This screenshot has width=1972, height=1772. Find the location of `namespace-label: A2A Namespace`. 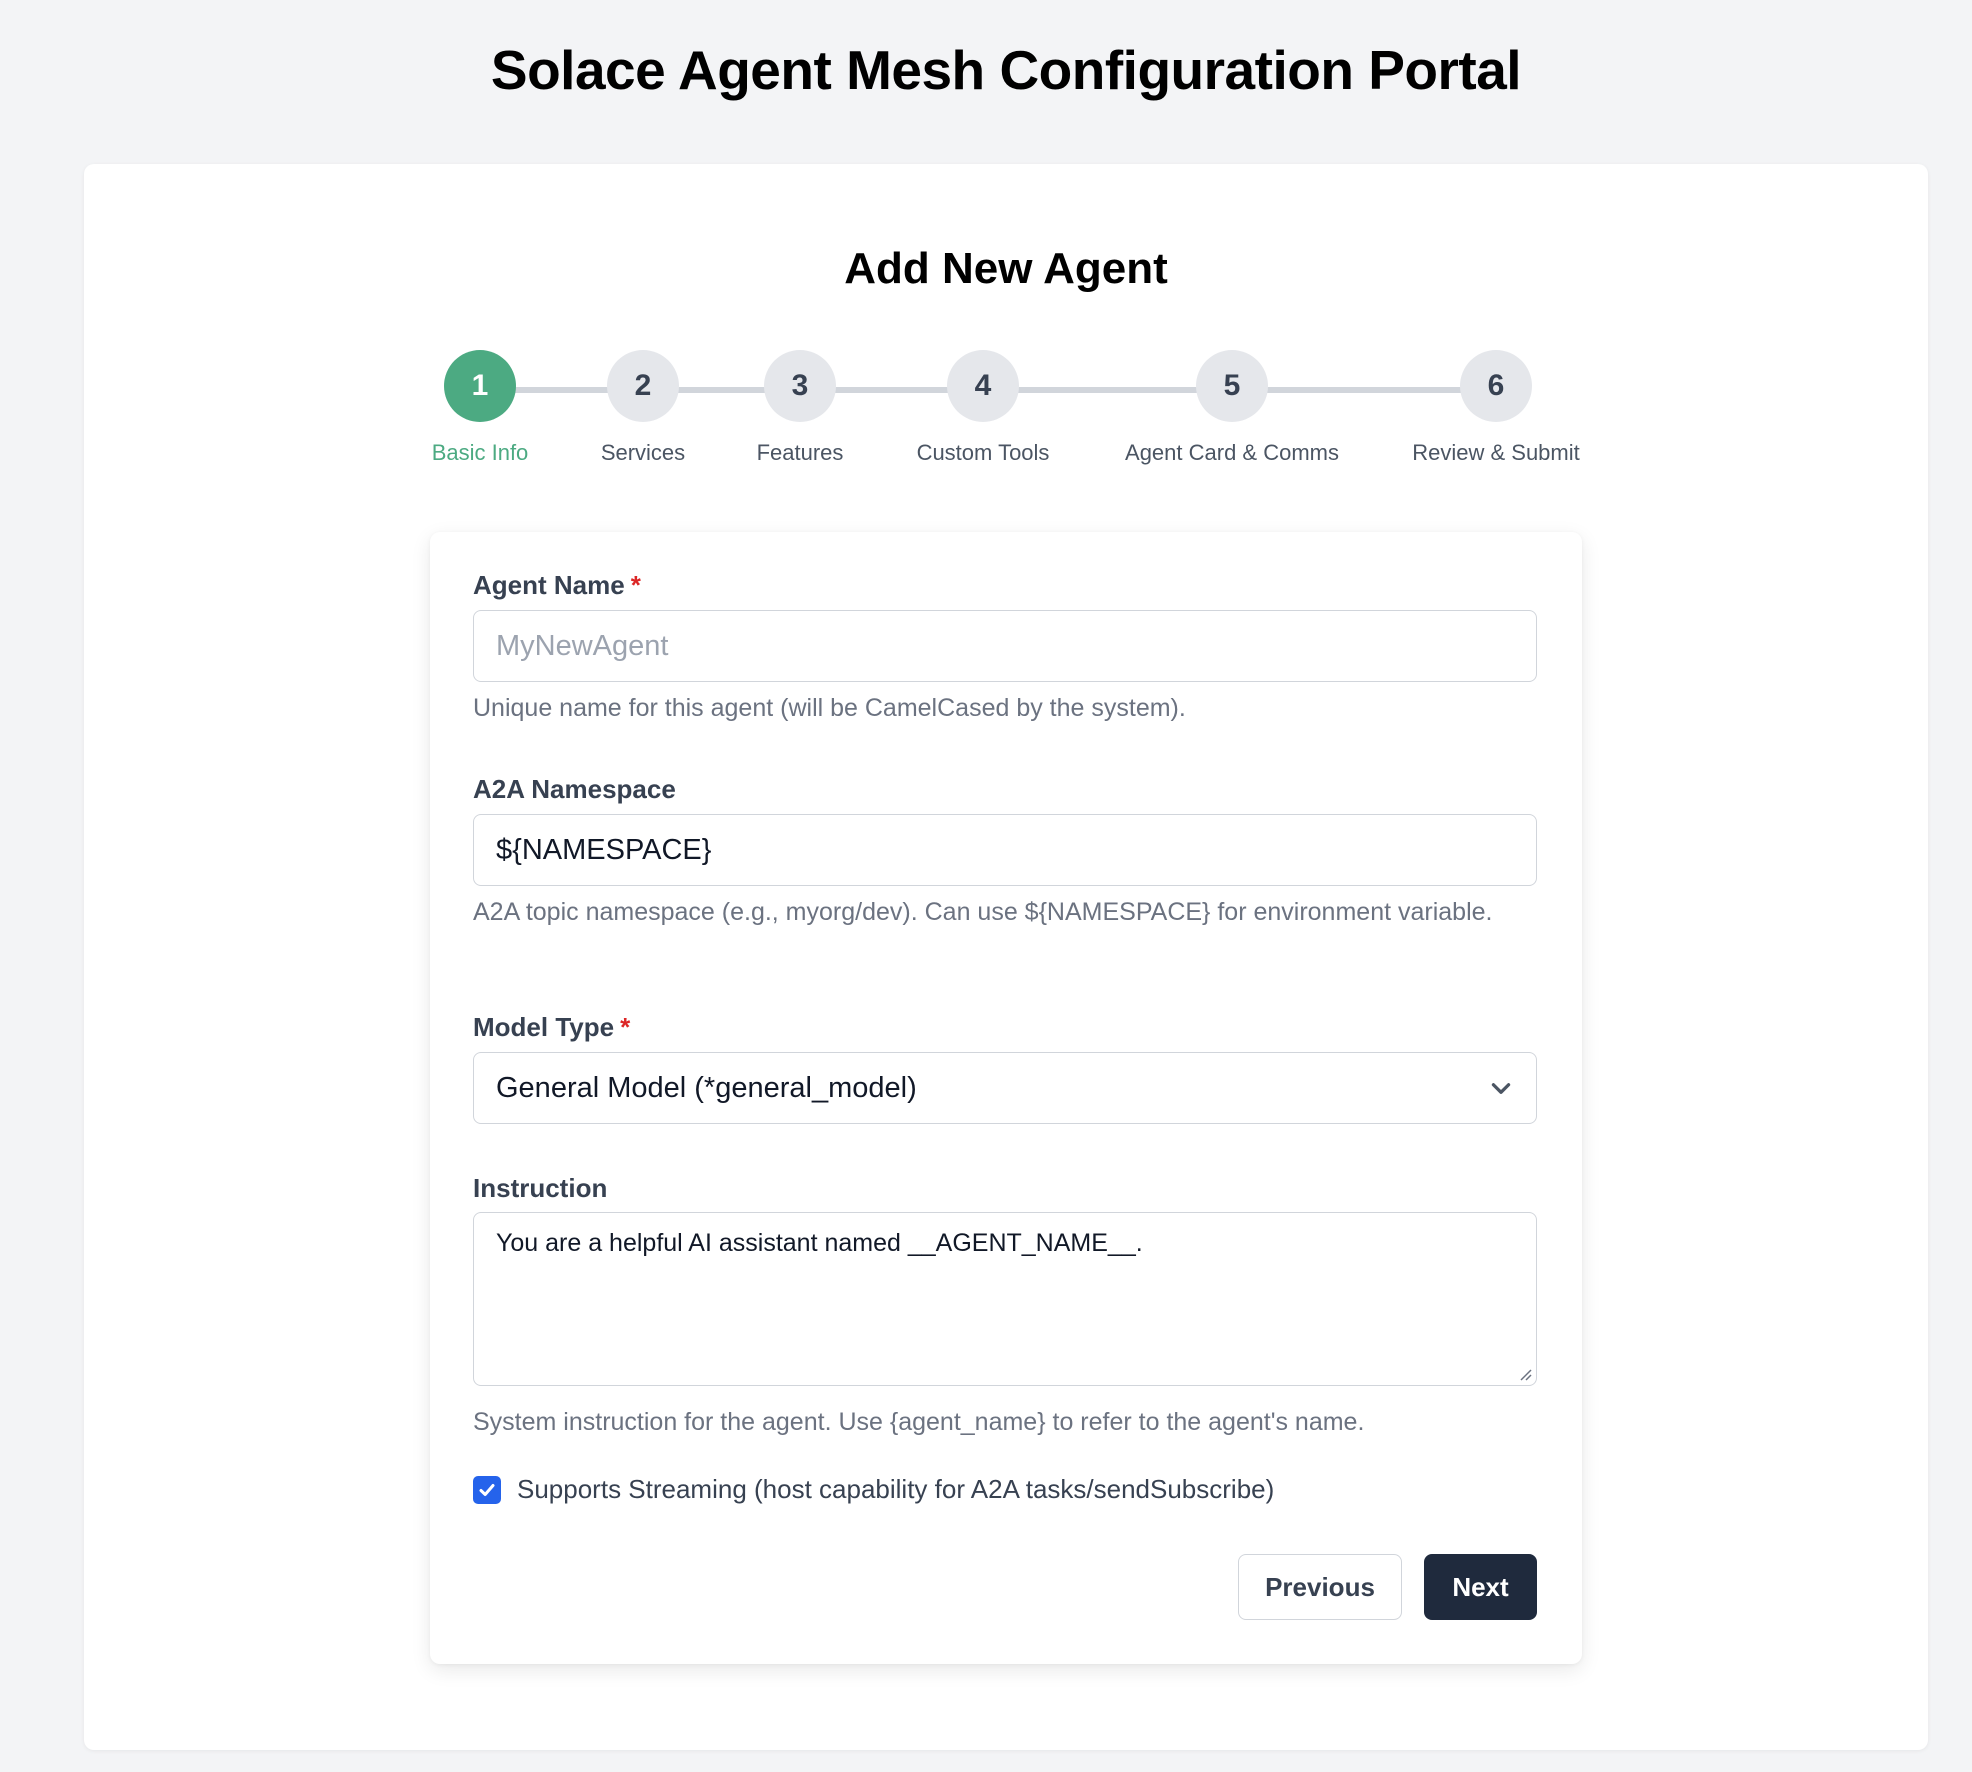

namespace-label: A2A Namespace is located at coordinates (574, 789).